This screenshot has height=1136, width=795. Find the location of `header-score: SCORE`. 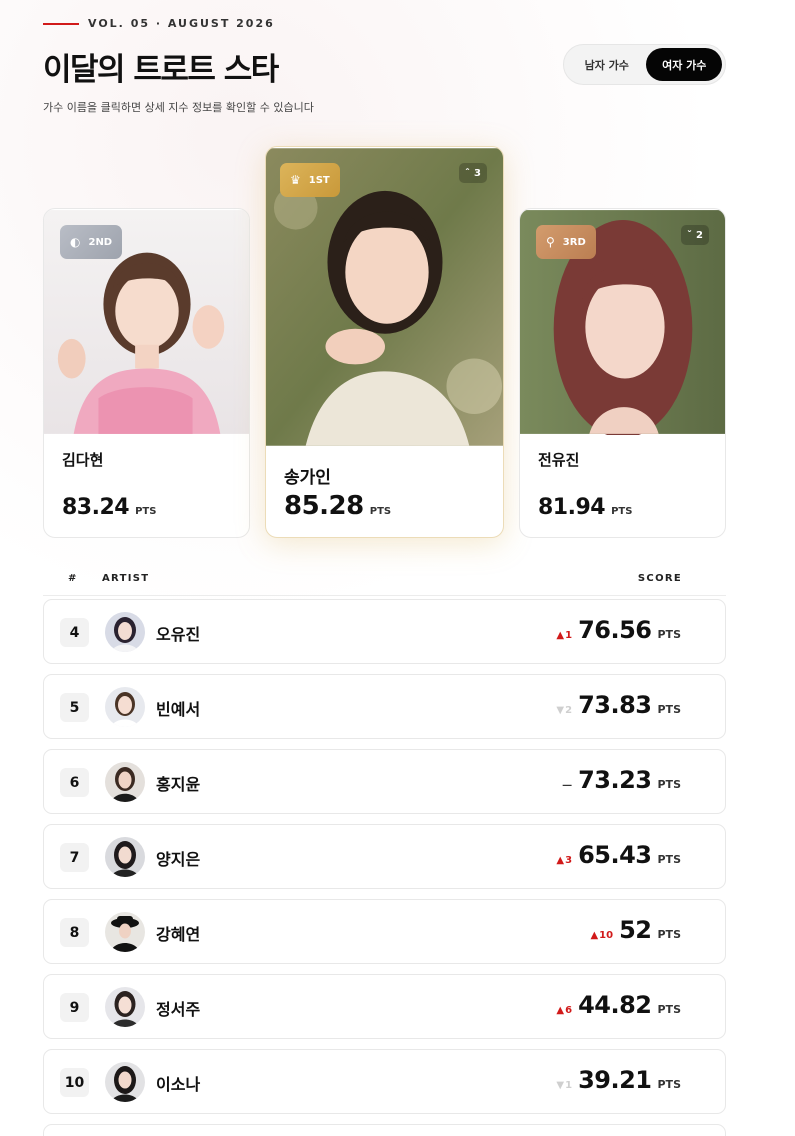

header-score: SCORE is located at coordinates (659, 578).